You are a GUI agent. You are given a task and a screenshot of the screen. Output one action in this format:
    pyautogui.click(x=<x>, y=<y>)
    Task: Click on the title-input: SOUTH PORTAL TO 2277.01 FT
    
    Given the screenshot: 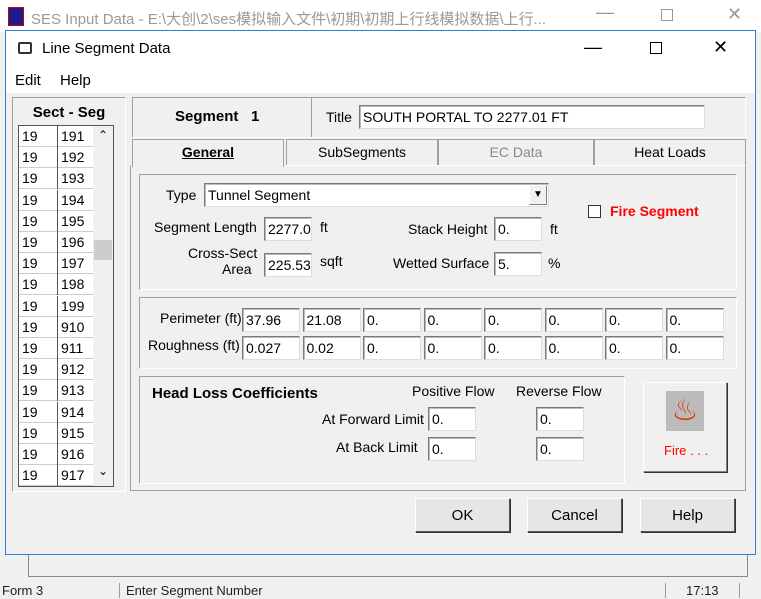 What is the action you would take?
    pyautogui.click(x=532, y=117)
    